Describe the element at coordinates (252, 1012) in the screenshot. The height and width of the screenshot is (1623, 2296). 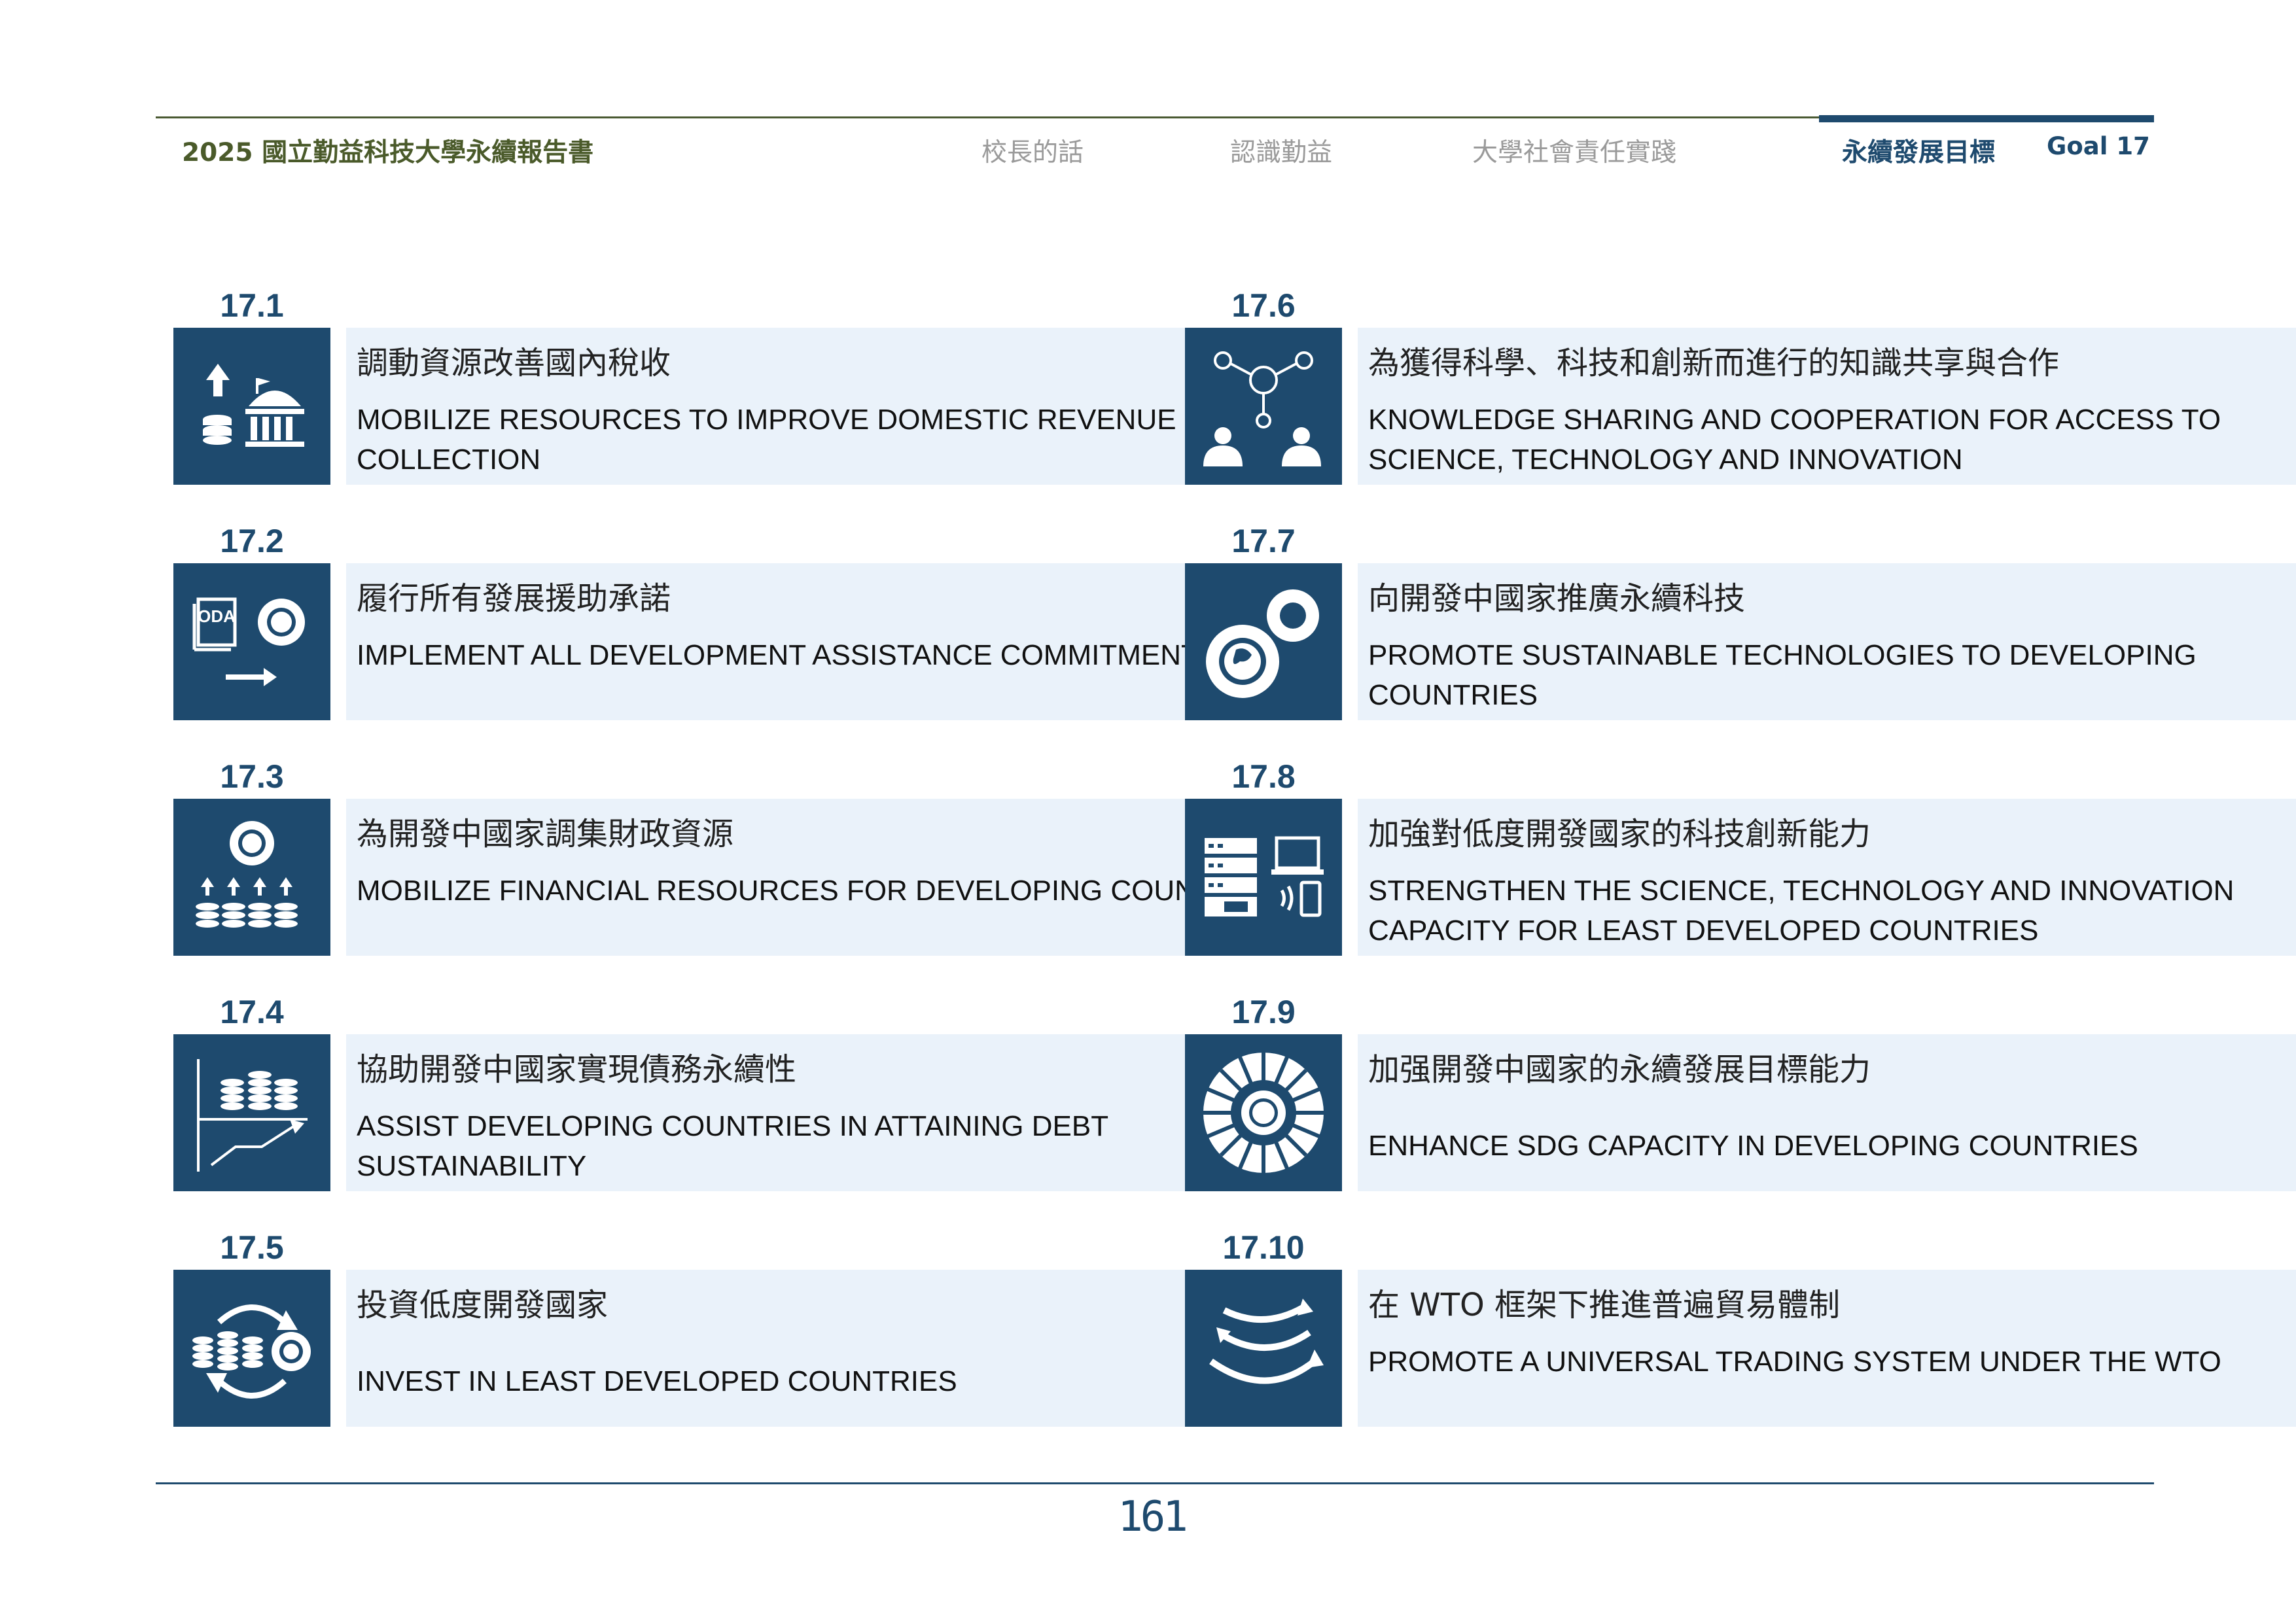
I see `target-number: 17.4` at that location.